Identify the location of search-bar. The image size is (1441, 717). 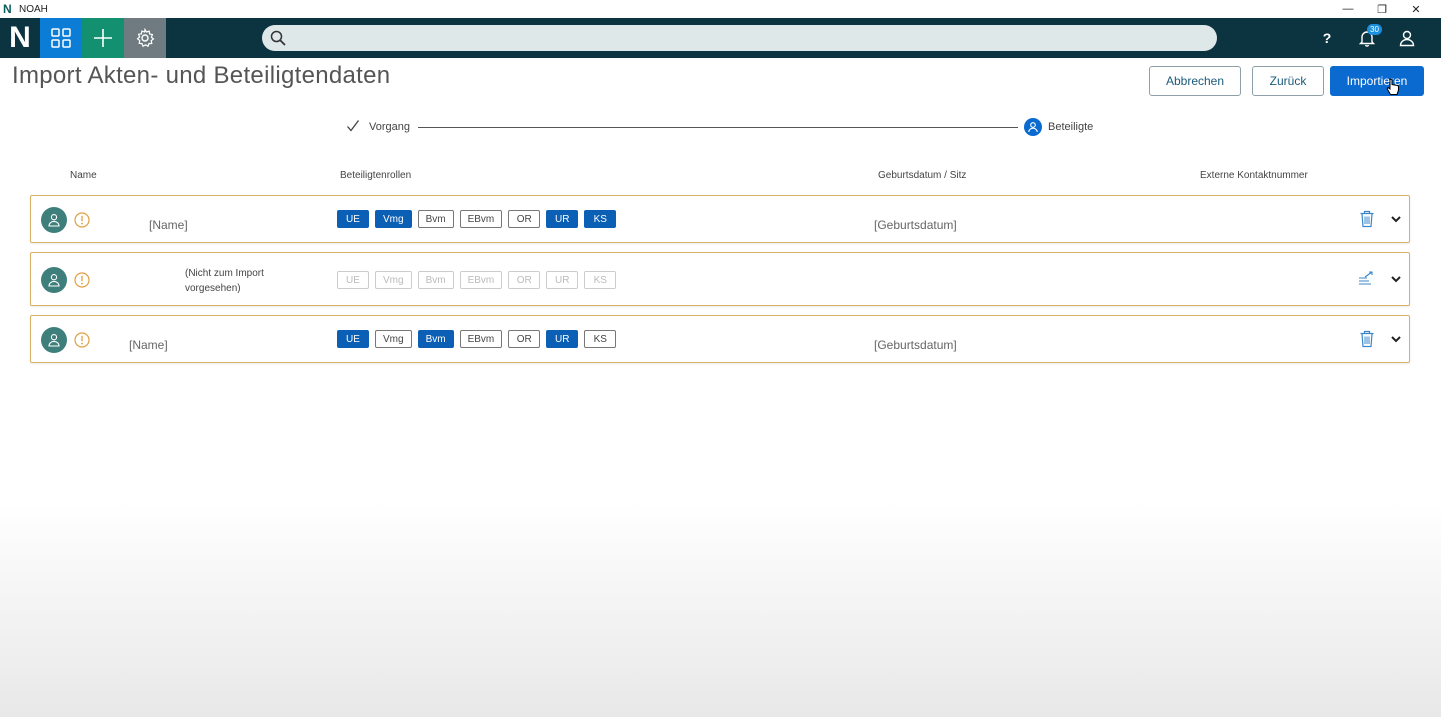
(739, 38).